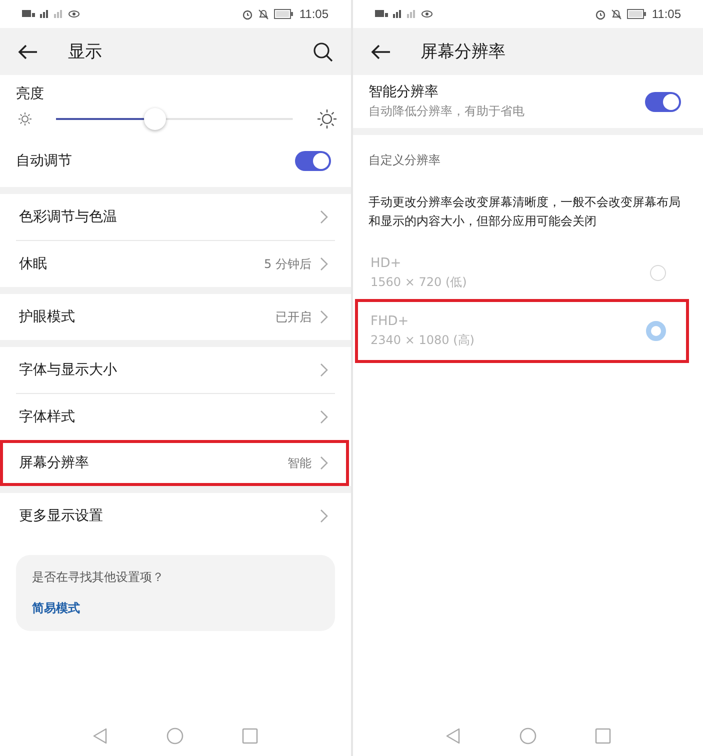  Describe the element at coordinates (326, 119) in the screenshot. I see `sun-large-icon` at that location.